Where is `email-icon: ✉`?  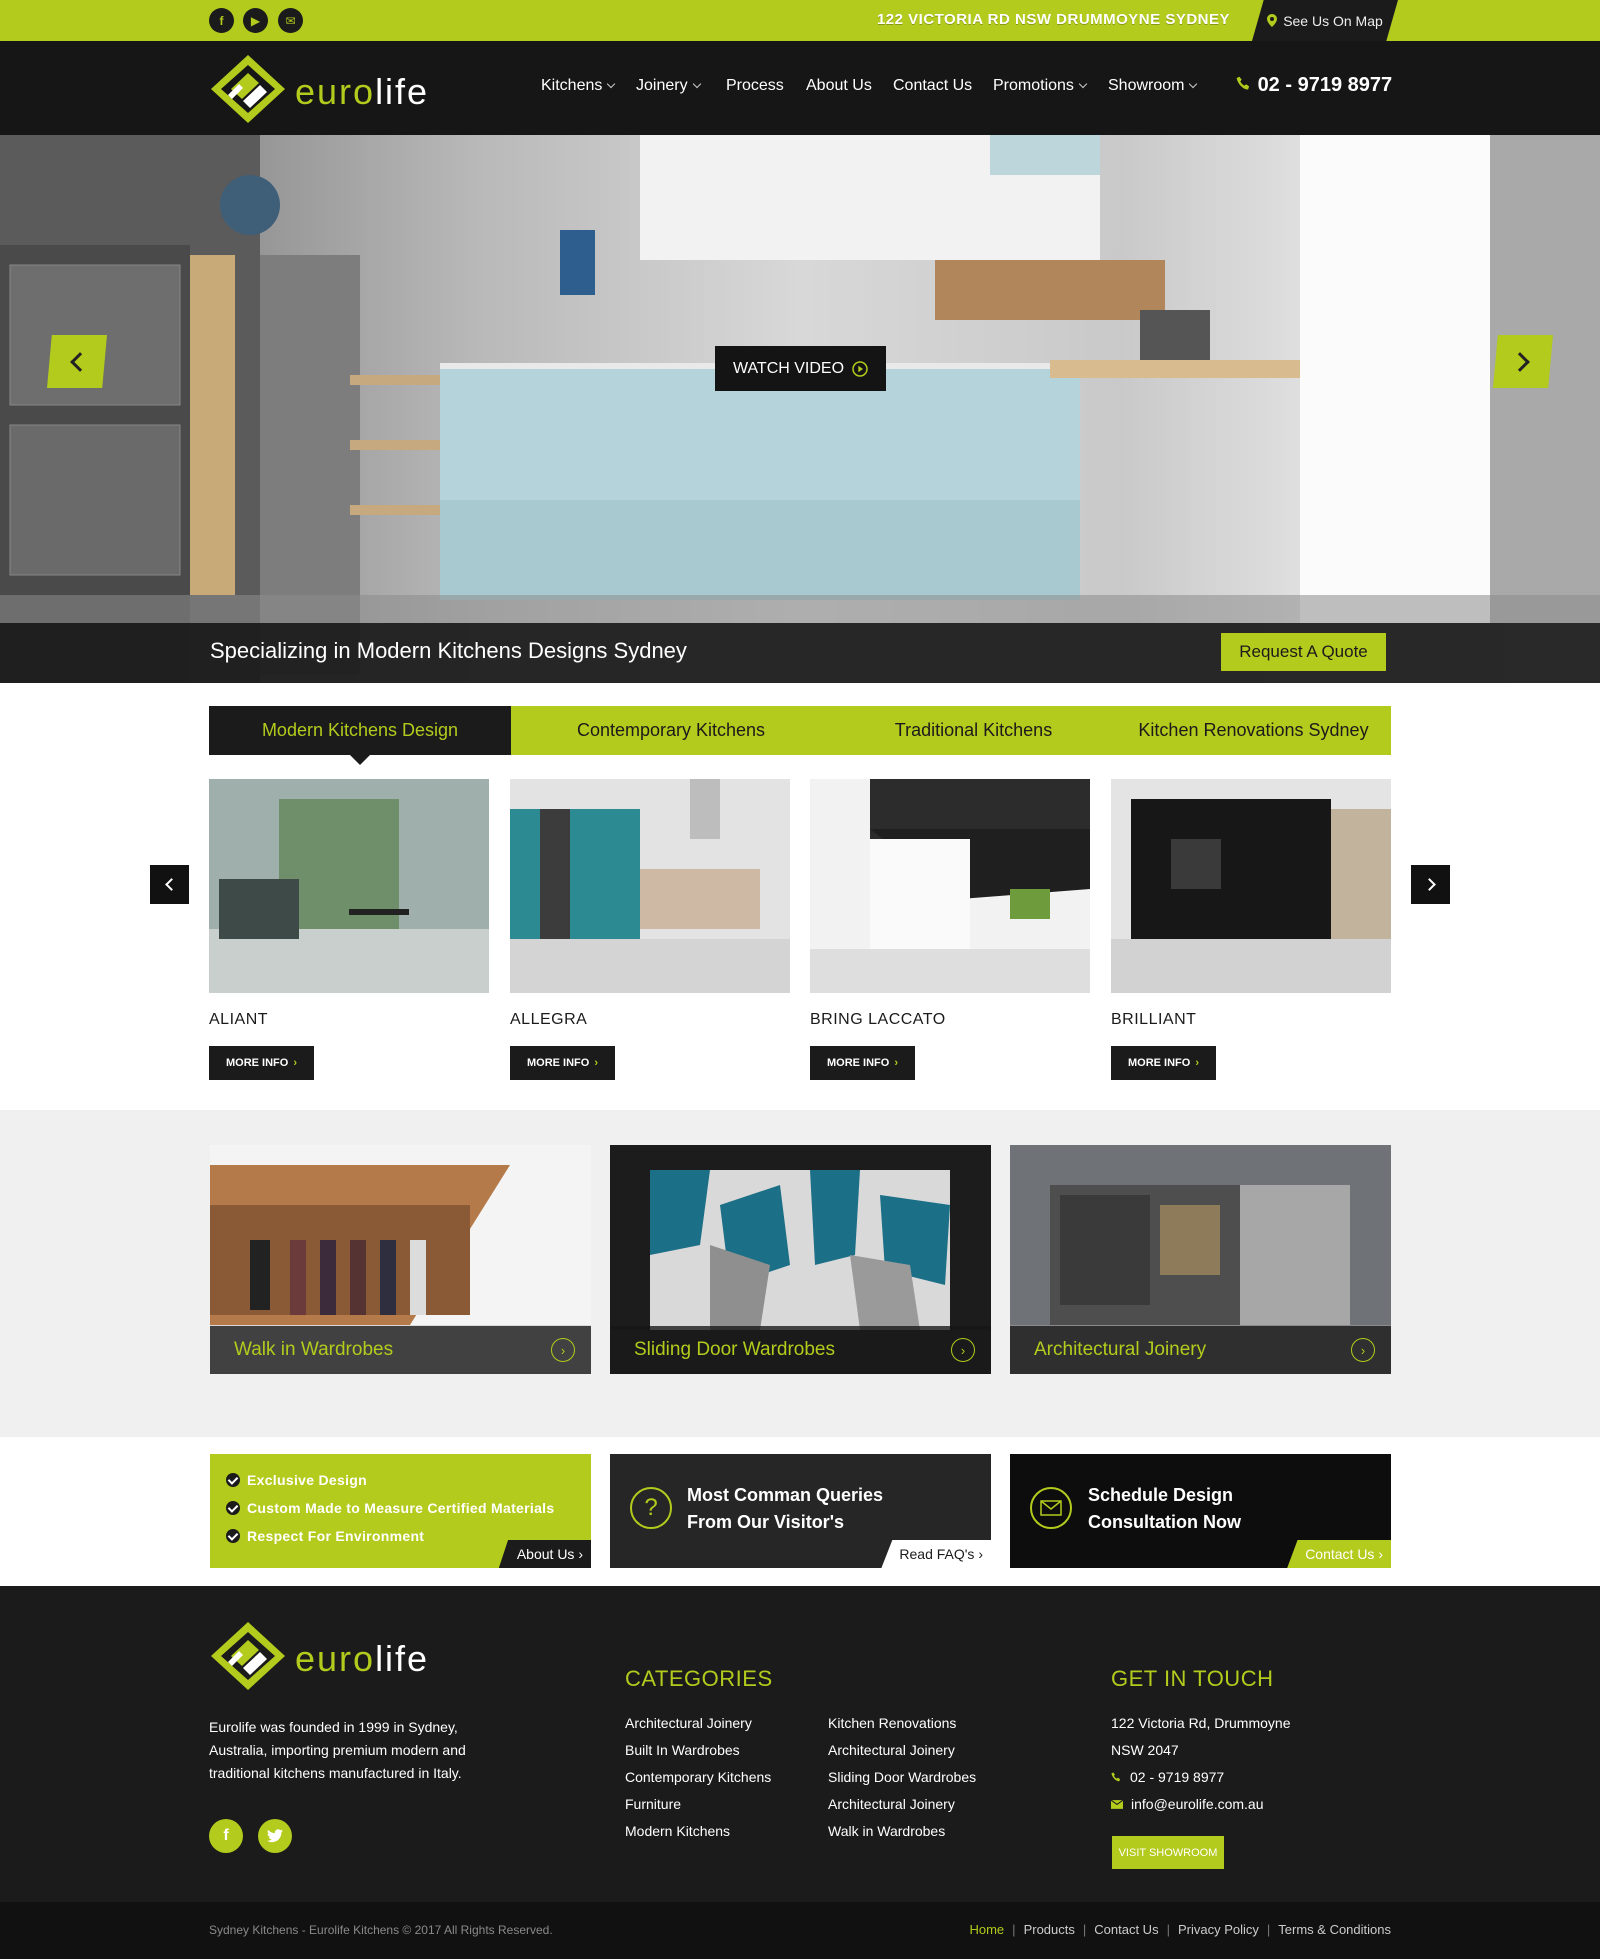 email-icon: ✉ is located at coordinates (290, 20).